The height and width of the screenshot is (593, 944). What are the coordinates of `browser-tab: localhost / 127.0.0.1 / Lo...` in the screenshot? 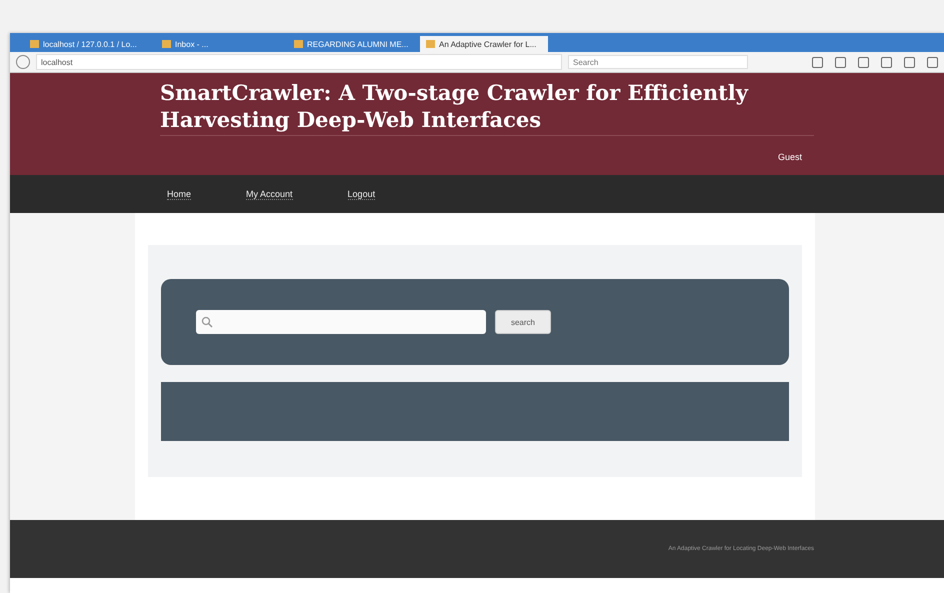 It's located at (88, 44).